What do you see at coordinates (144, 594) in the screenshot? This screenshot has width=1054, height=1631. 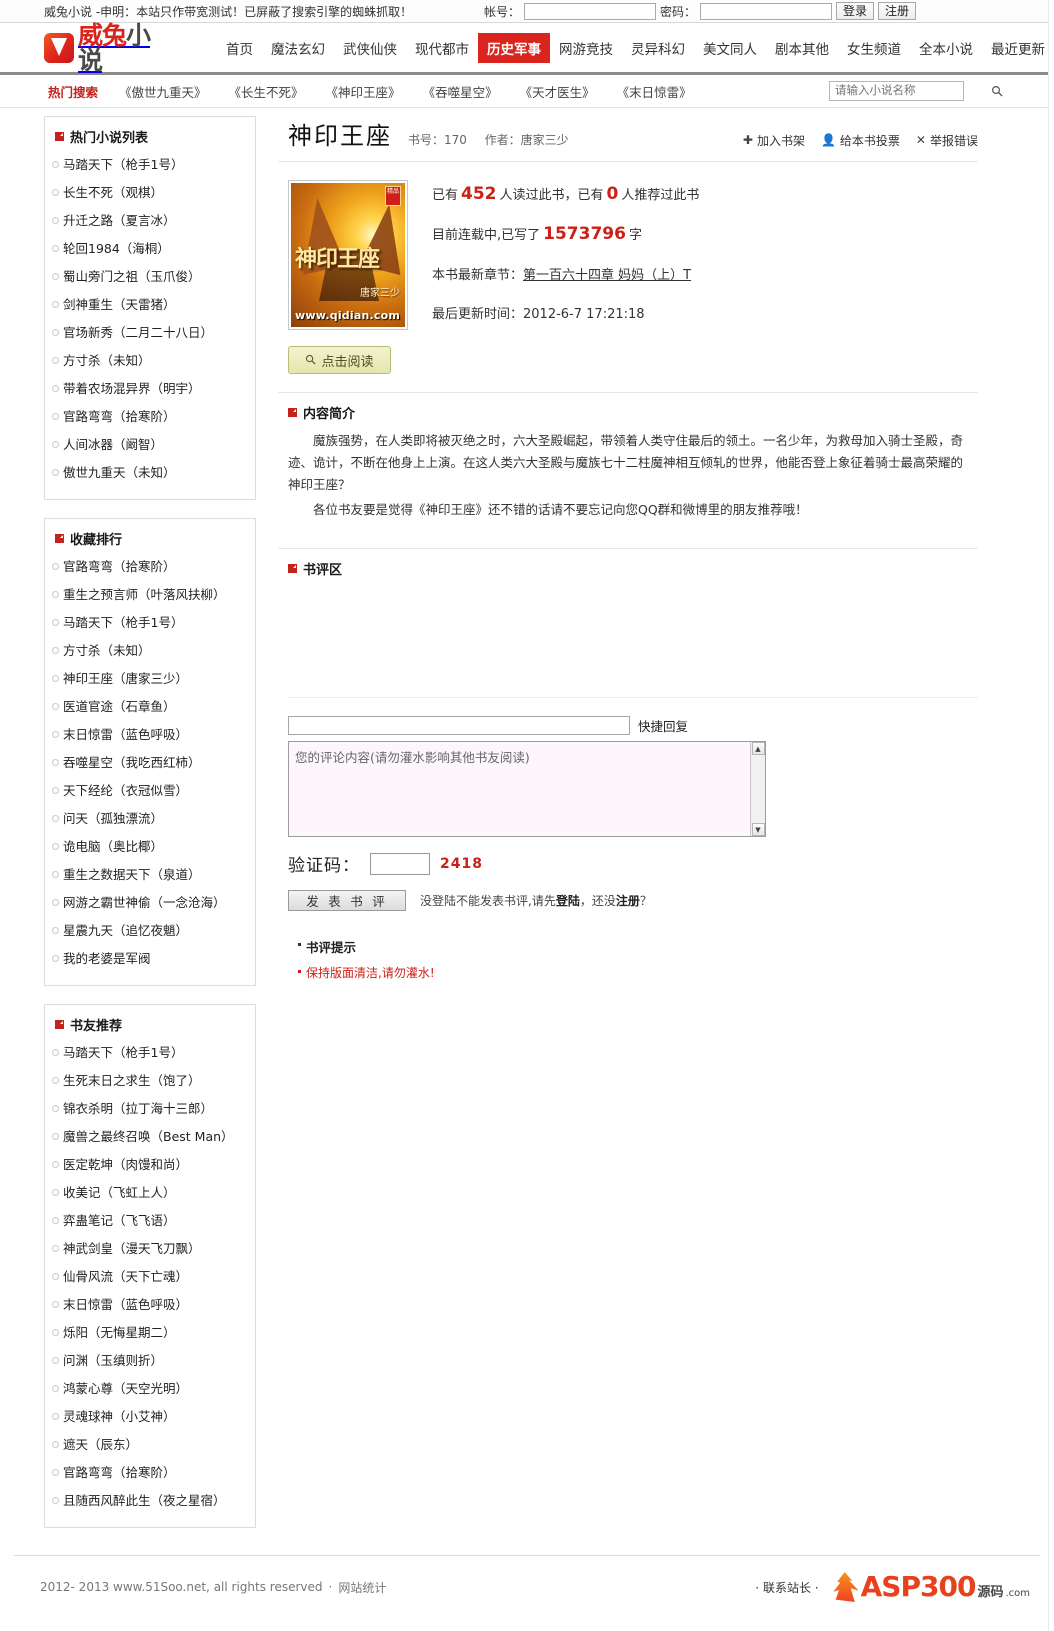 I see `fav-list-link-1: 重生之预言师（叶落风扶柳）` at bounding box center [144, 594].